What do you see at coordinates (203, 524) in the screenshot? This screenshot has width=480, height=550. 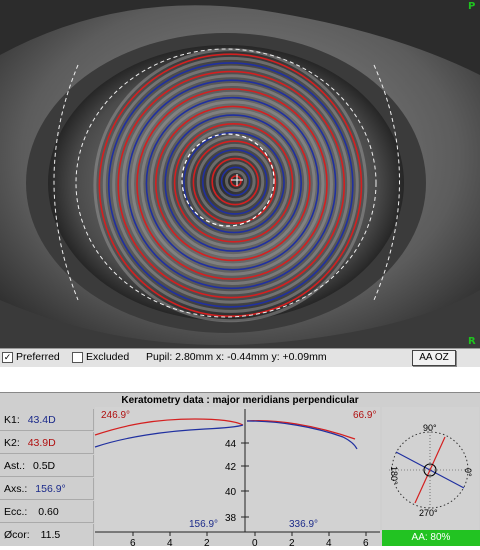 I see `blue-axis-left-label: 156.9°` at bounding box center [203, 524].